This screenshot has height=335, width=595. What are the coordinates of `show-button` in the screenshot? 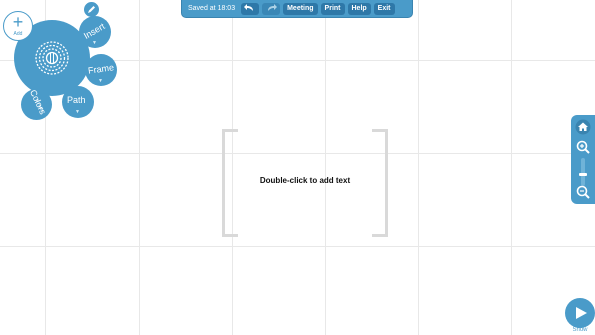 It's located at (580, 313).